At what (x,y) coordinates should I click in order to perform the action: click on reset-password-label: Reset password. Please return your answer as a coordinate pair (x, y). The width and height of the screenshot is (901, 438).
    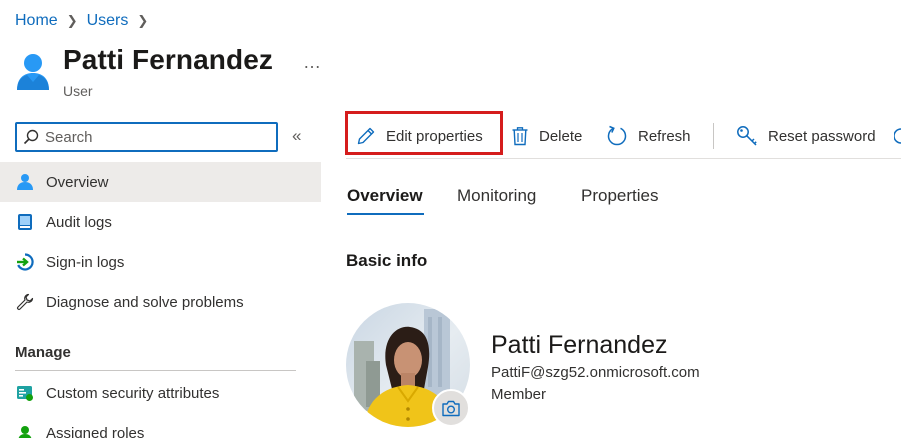
    Looking at the image, I should click on (822, 136).